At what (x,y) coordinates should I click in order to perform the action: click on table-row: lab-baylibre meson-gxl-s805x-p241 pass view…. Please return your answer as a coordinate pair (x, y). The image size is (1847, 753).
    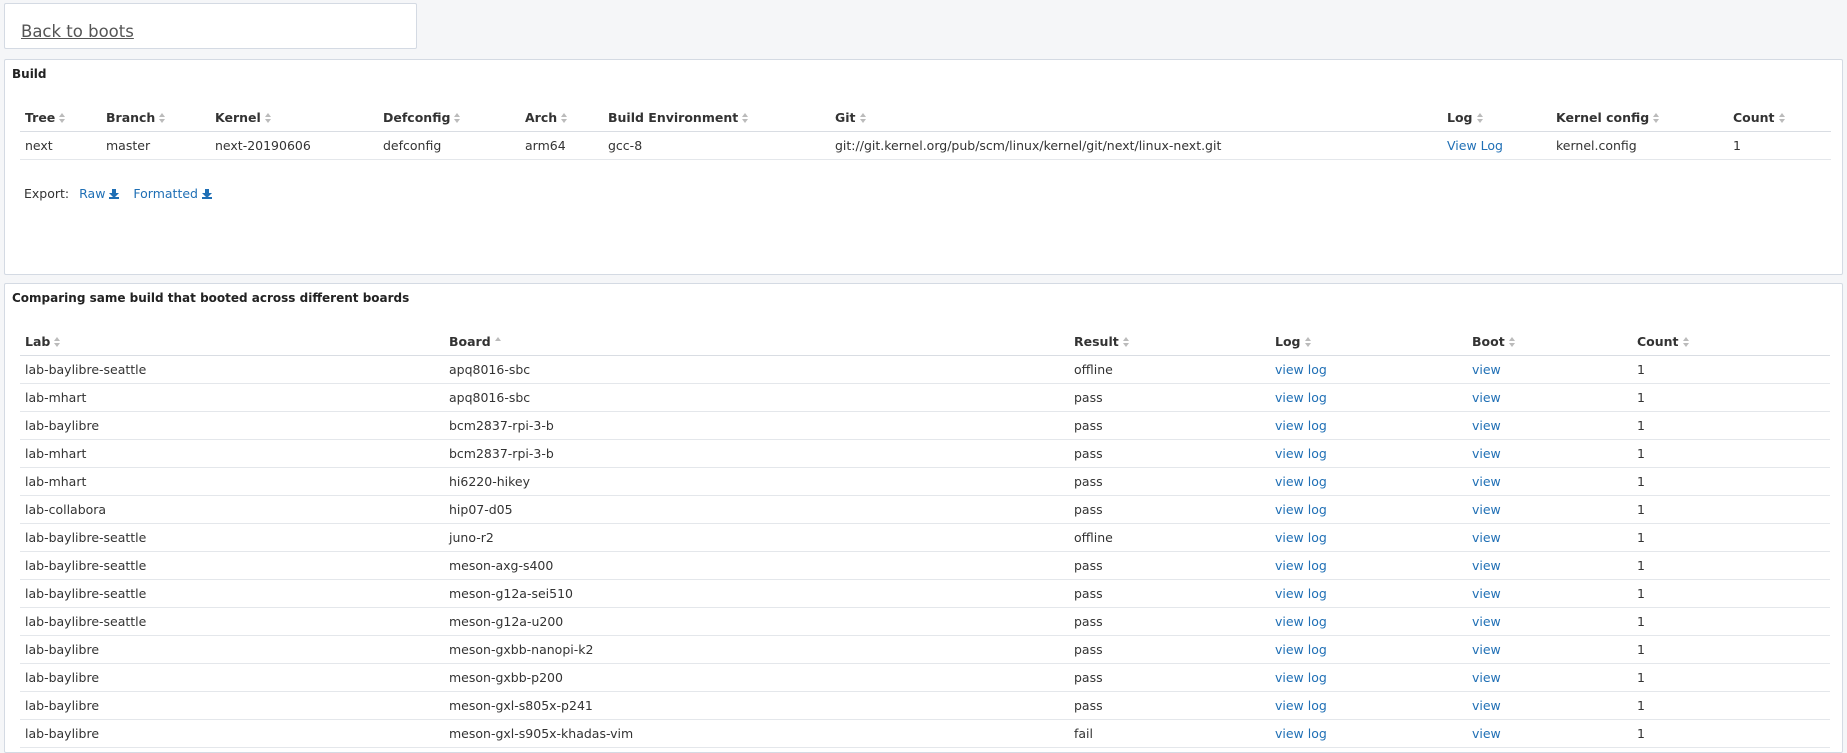
    Looking at the image, I should click on (925, 705).